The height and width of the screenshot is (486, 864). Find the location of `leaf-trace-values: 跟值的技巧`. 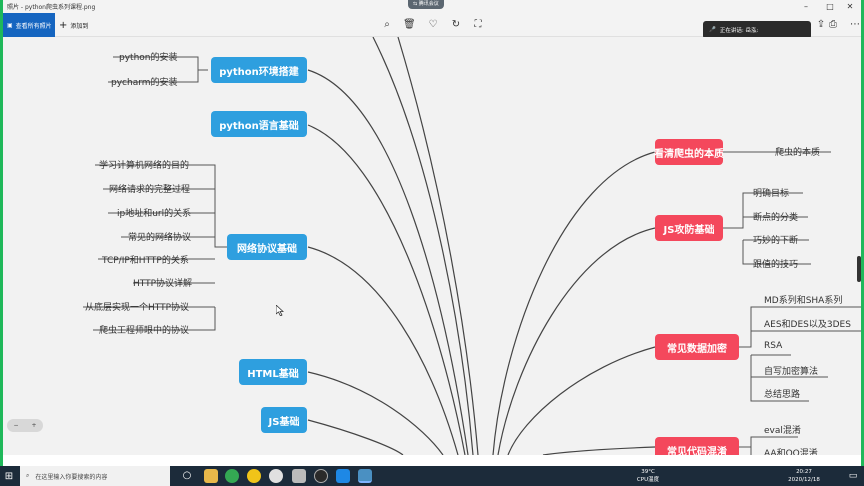

leaf-trace-values: 跟值的技巧 is located at coordinates (775, 263).